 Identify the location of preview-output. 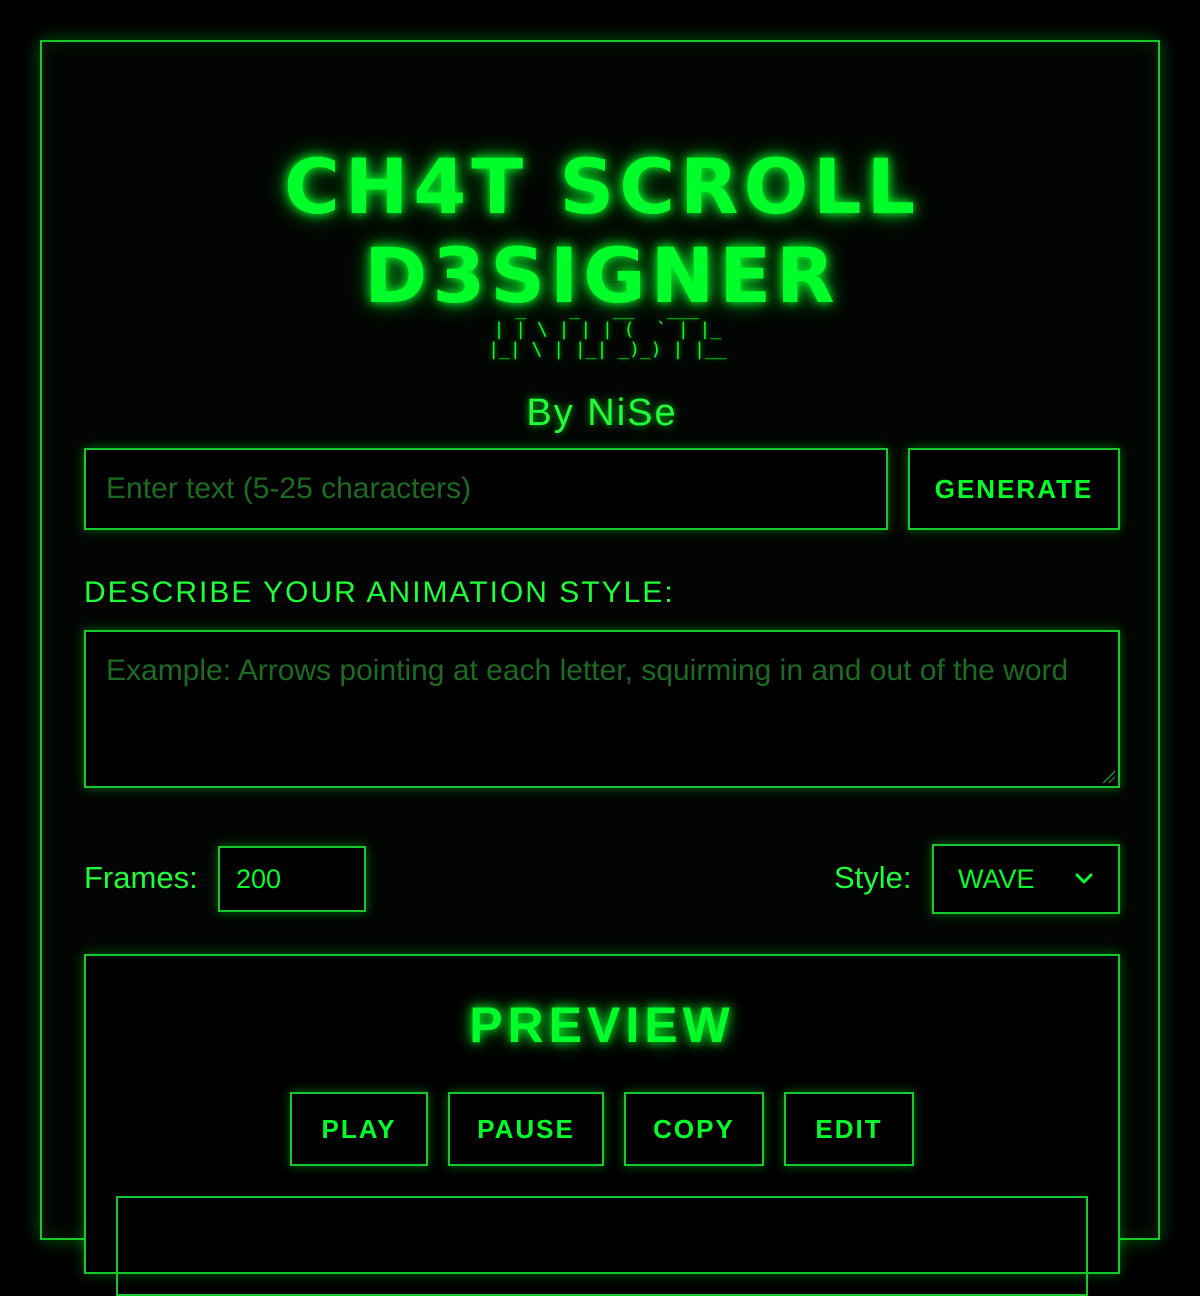
(602, 1246).